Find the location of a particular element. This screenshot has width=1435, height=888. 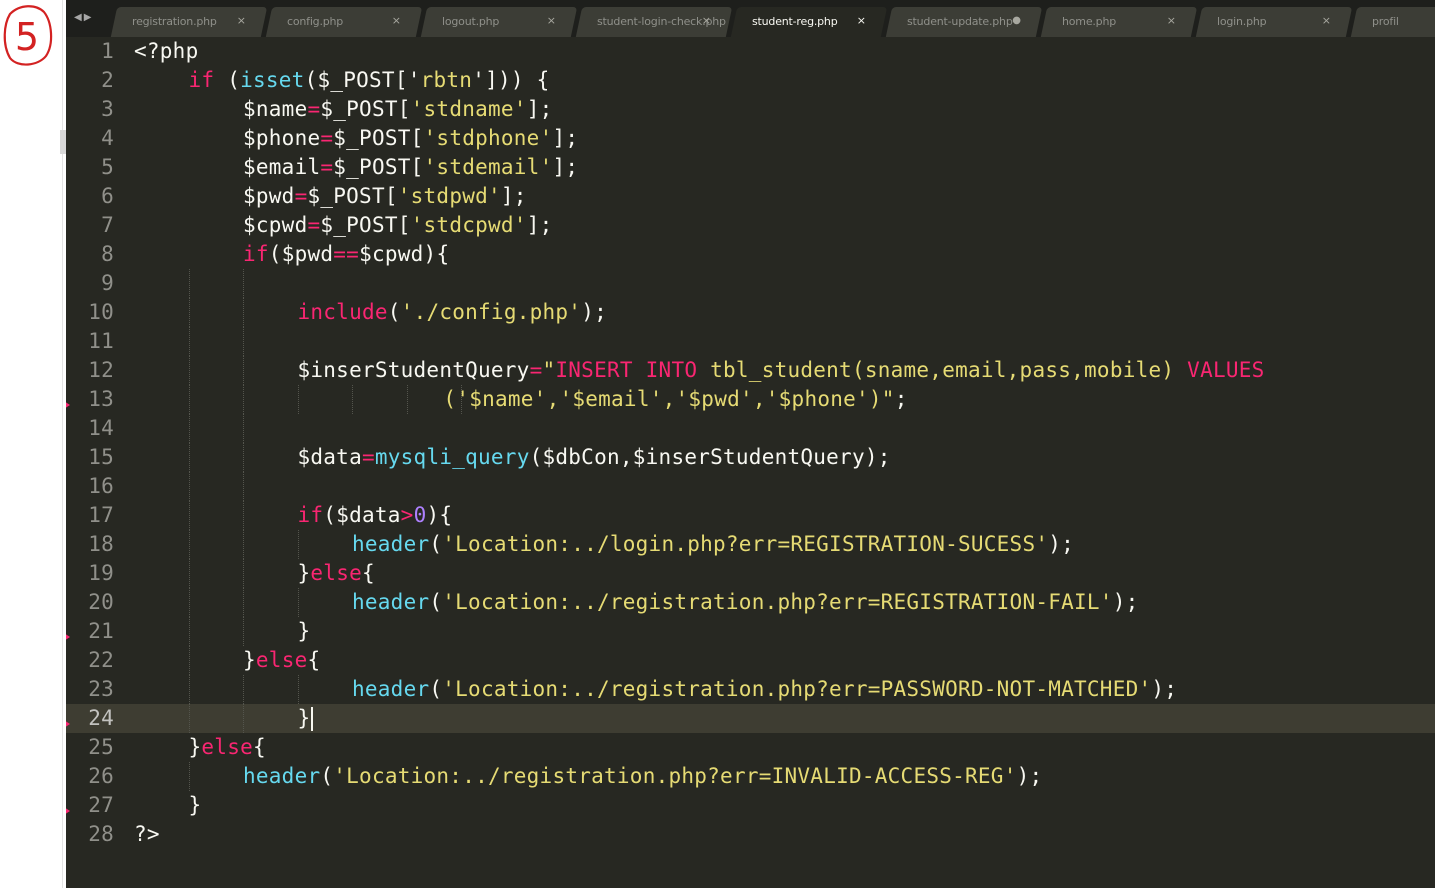

code-line: 27} is located at coordinates (750, 805).